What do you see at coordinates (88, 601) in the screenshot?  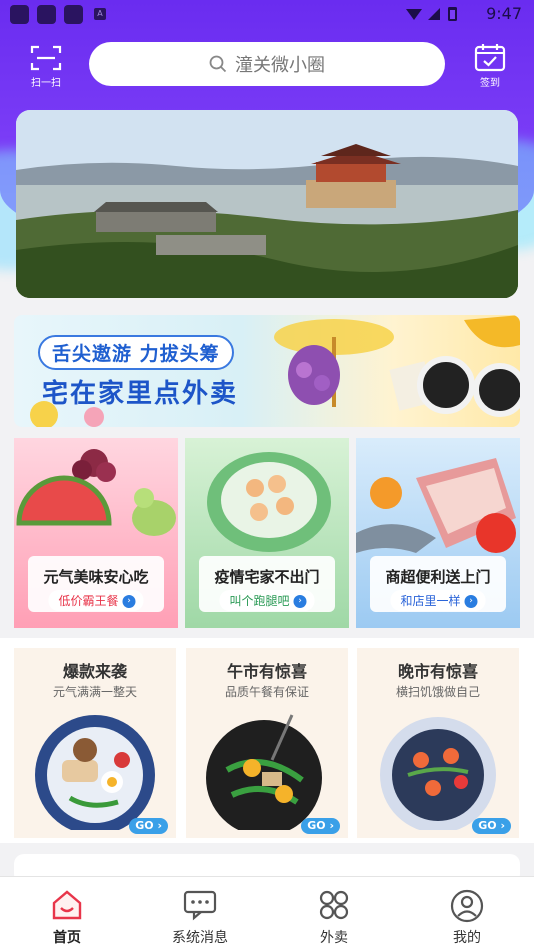 I see `category-subtitle: 低价霸王餐` at bounding box center [88, 601].